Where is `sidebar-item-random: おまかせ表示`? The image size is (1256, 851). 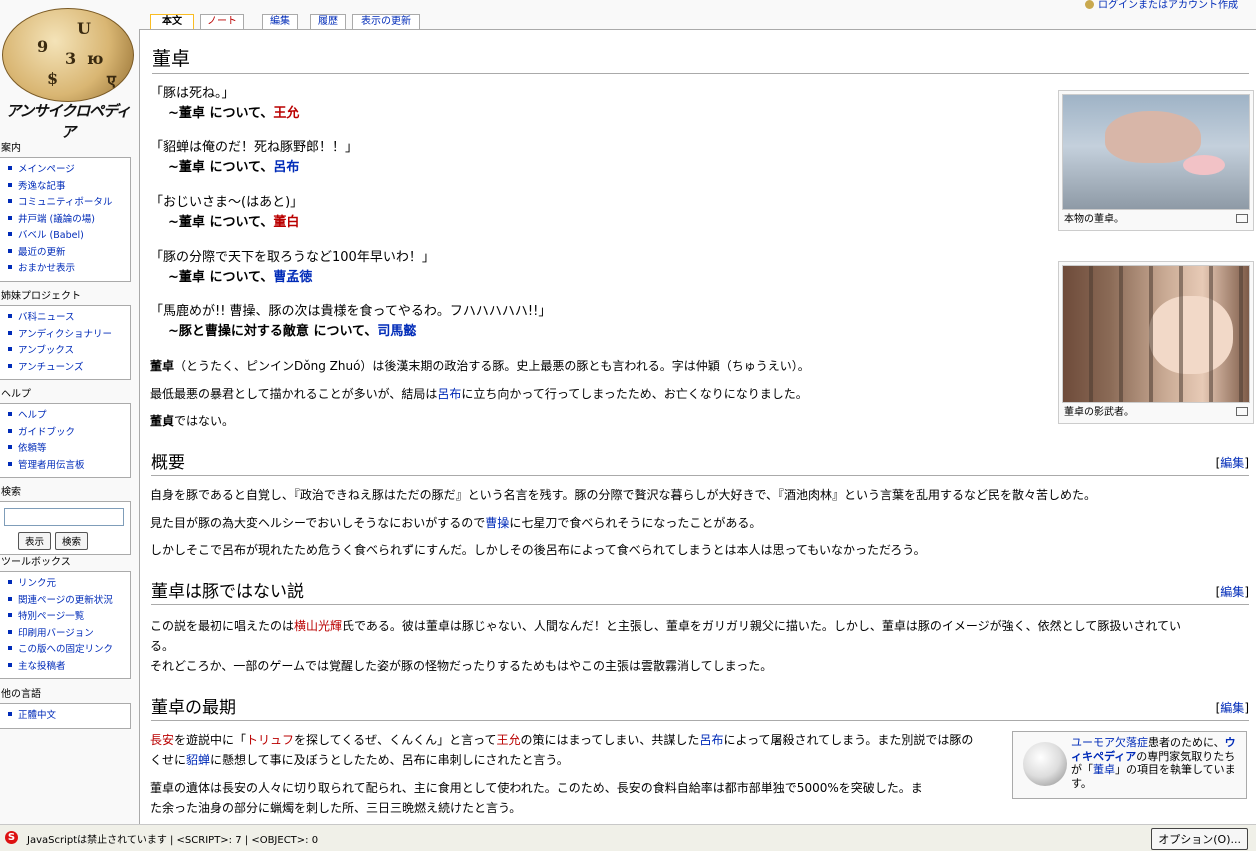 sidebar-item-random: おまかせ表示 is located at coordinates (46, 268).